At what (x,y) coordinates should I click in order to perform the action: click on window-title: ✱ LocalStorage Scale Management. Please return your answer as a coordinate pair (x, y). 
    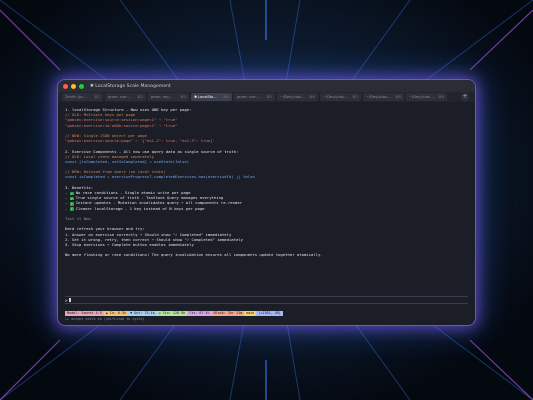
    Looking at the image, I should click on (130, 86).